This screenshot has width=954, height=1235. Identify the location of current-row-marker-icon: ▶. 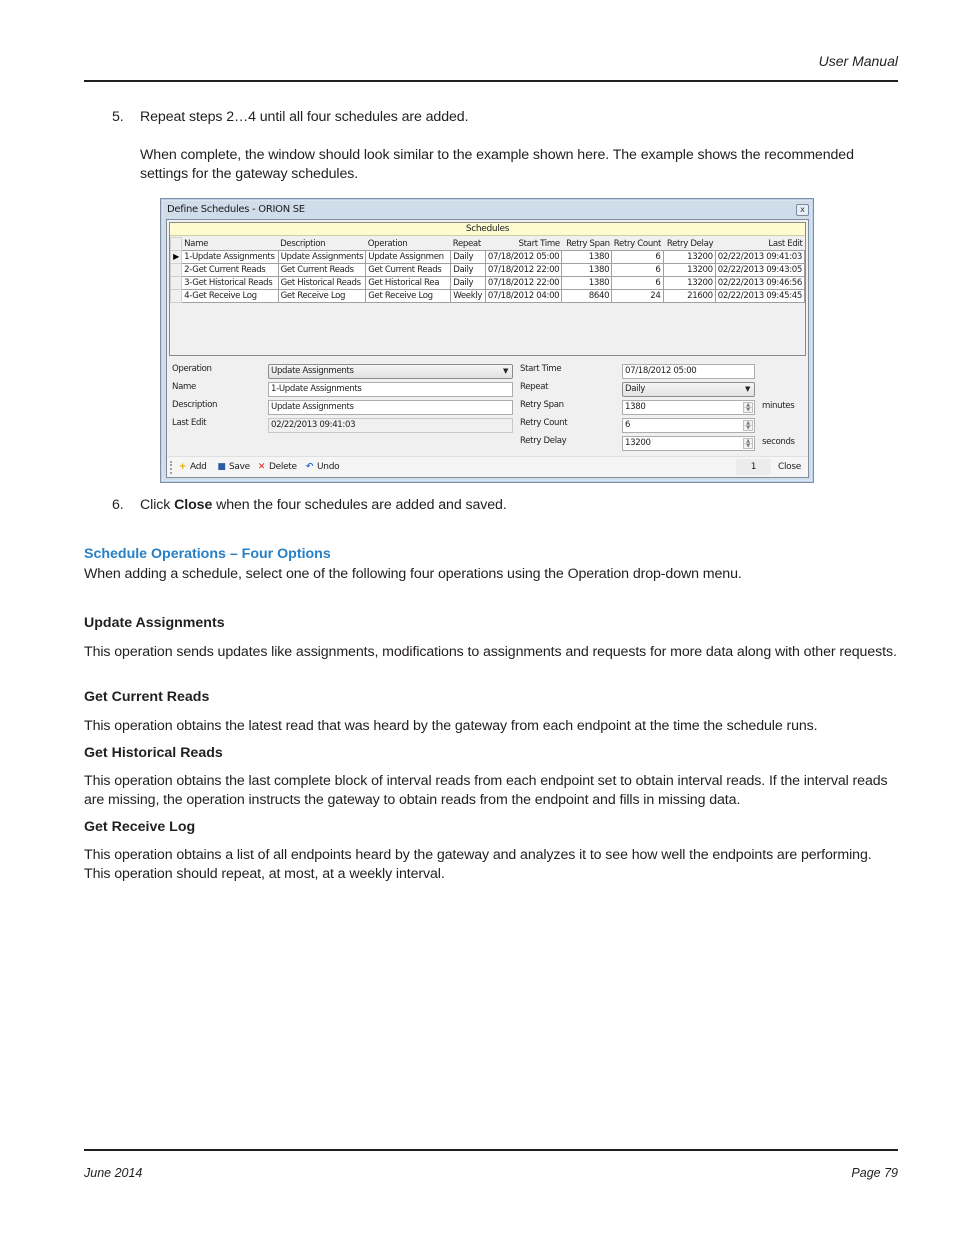
(176, 256).